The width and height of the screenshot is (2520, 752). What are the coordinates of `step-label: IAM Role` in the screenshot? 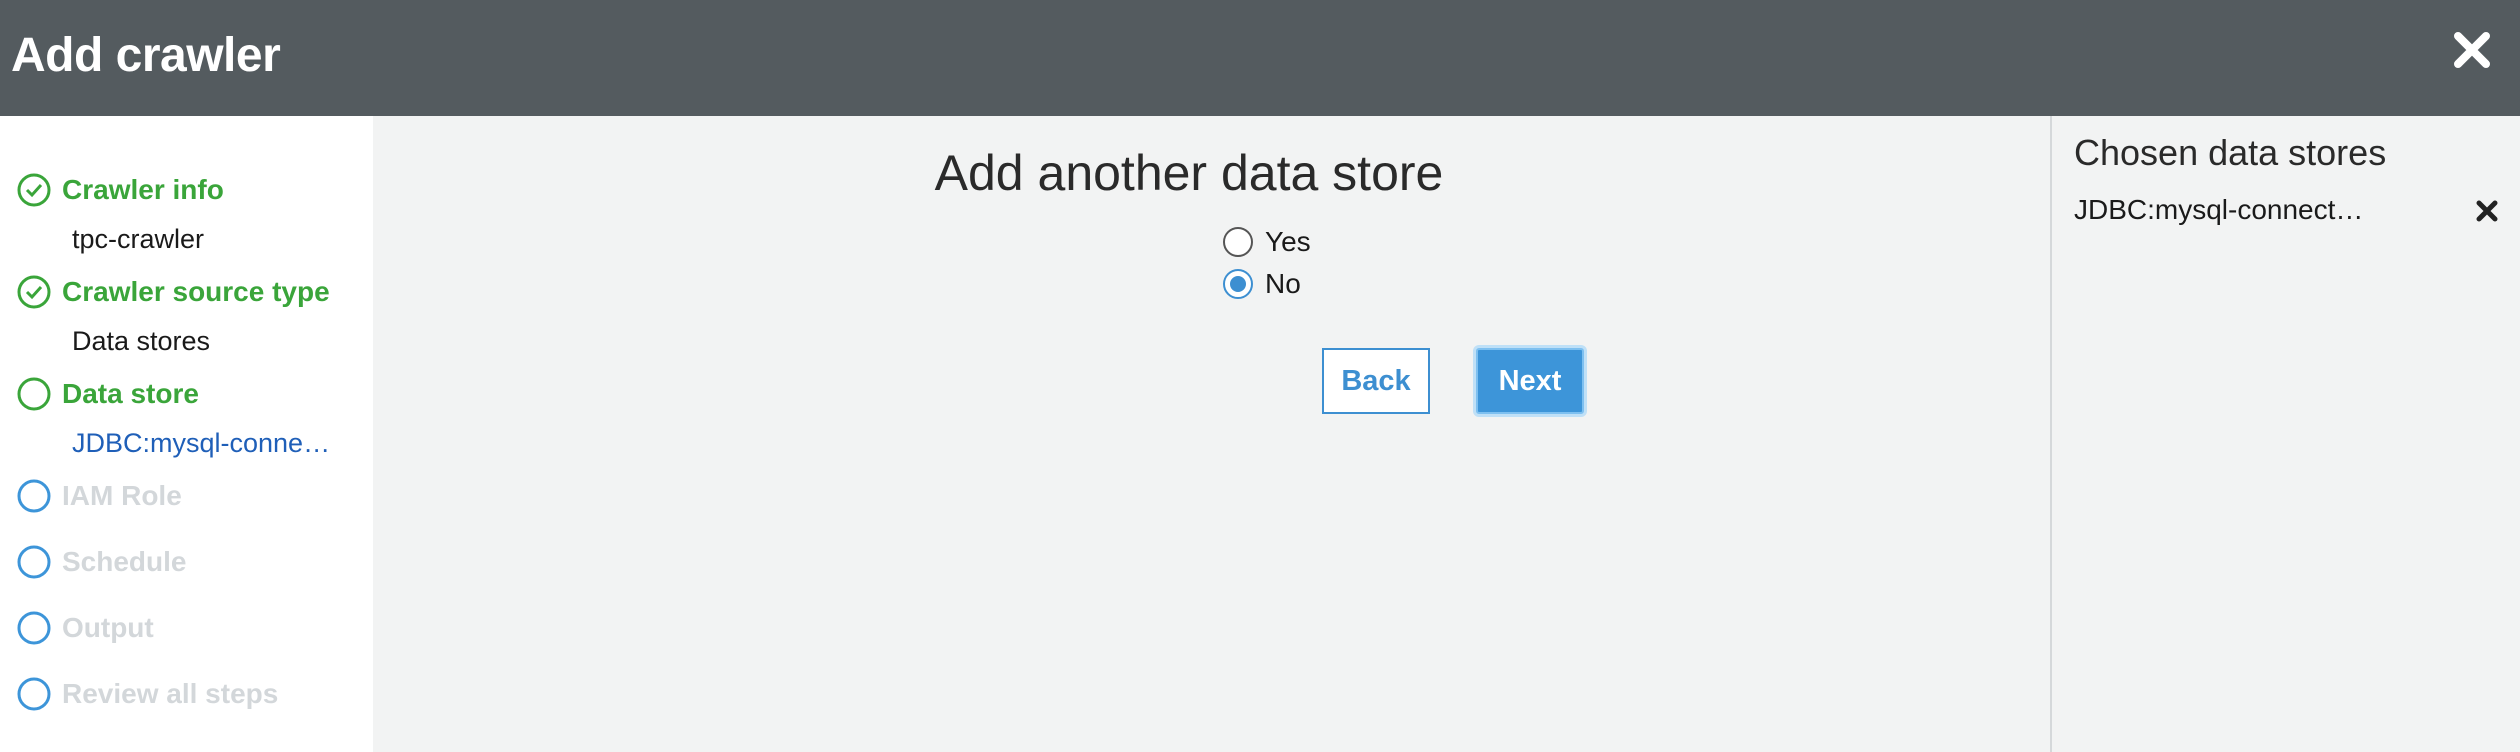 It's located at (122, 495).